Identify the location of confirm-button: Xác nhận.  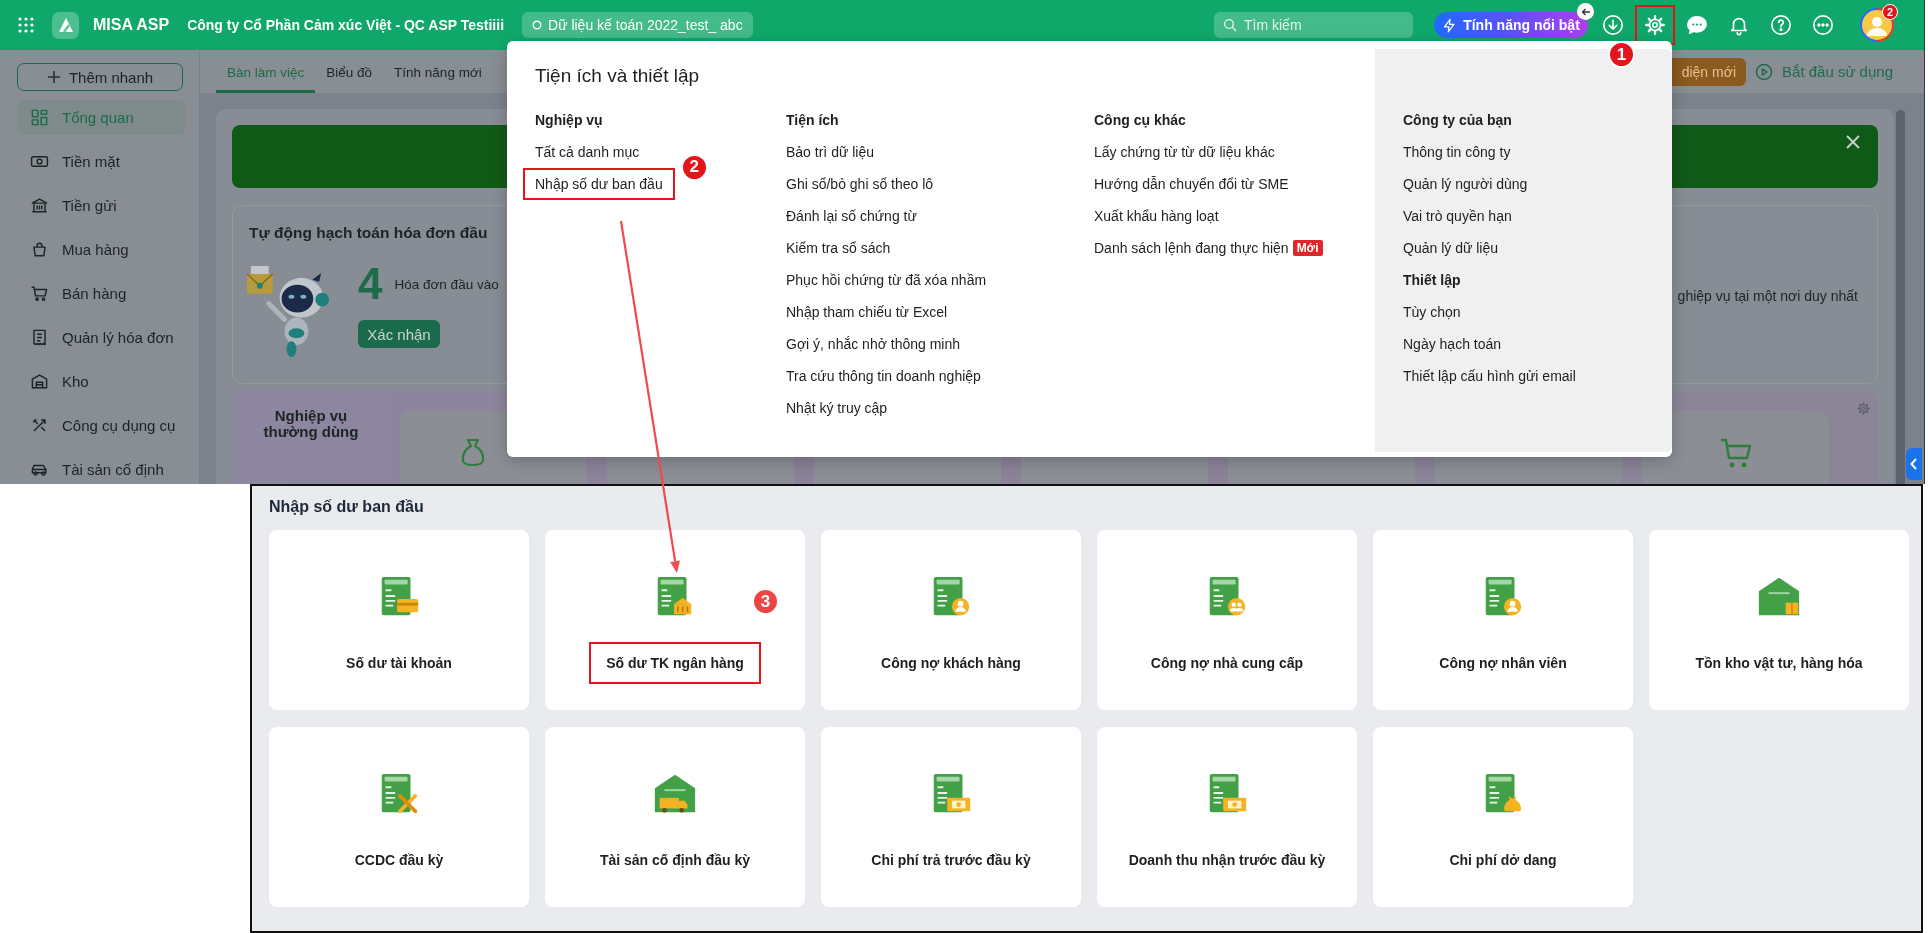
(399, 334).